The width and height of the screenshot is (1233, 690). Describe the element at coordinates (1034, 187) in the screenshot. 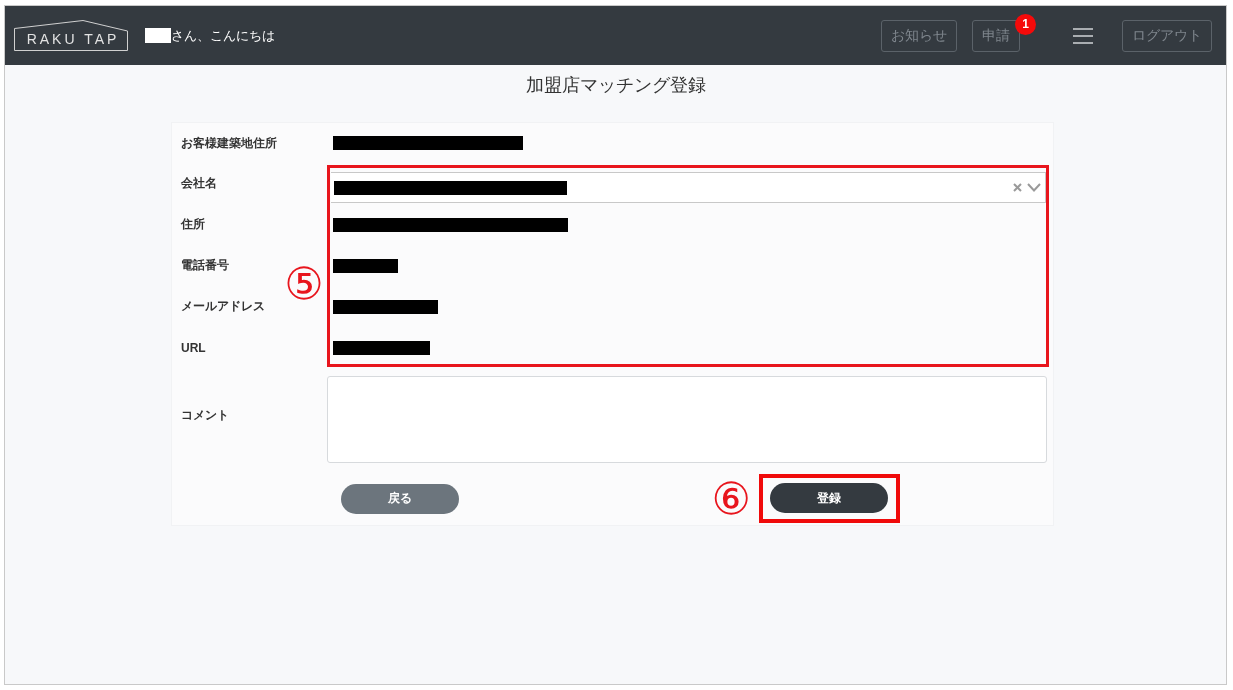

I see `chevron-down-icon` at that location.